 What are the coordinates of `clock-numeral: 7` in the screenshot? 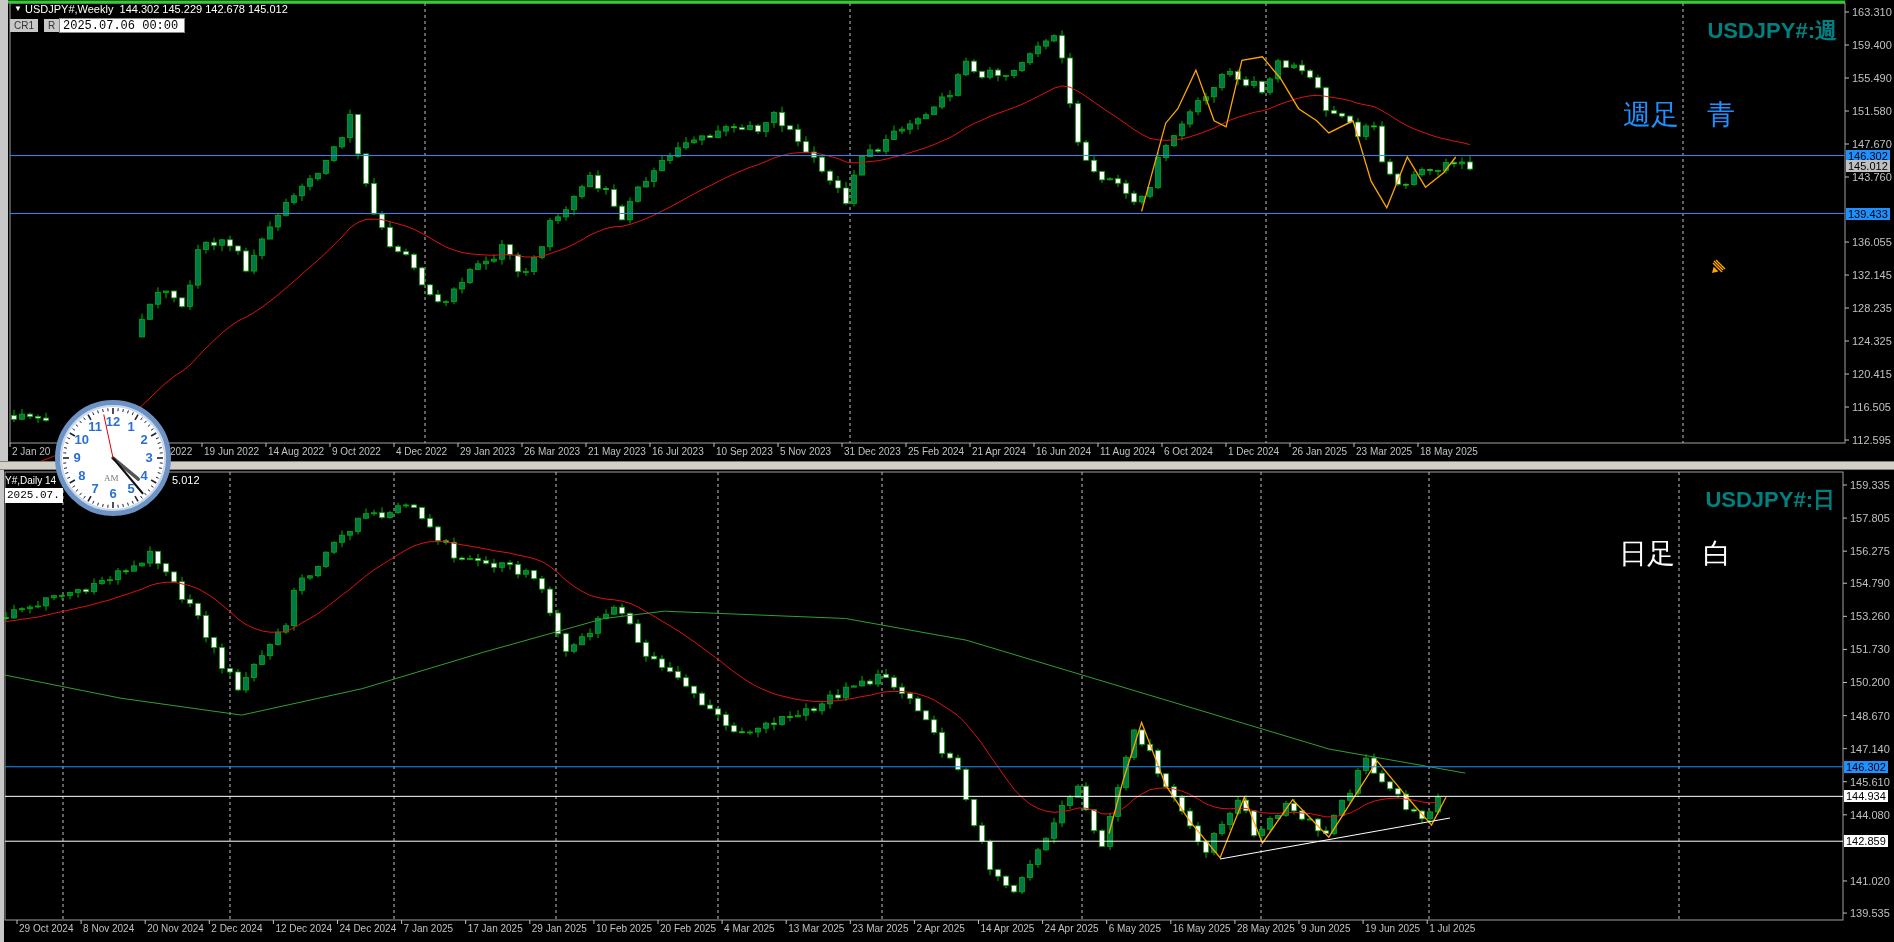 It's located at (95, 489).